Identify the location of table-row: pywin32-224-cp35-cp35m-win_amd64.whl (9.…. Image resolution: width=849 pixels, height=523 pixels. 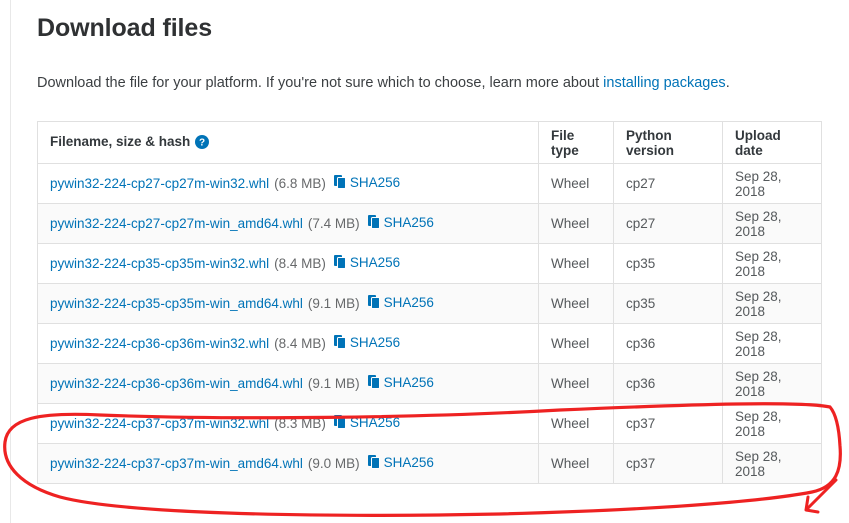
(429, 304).